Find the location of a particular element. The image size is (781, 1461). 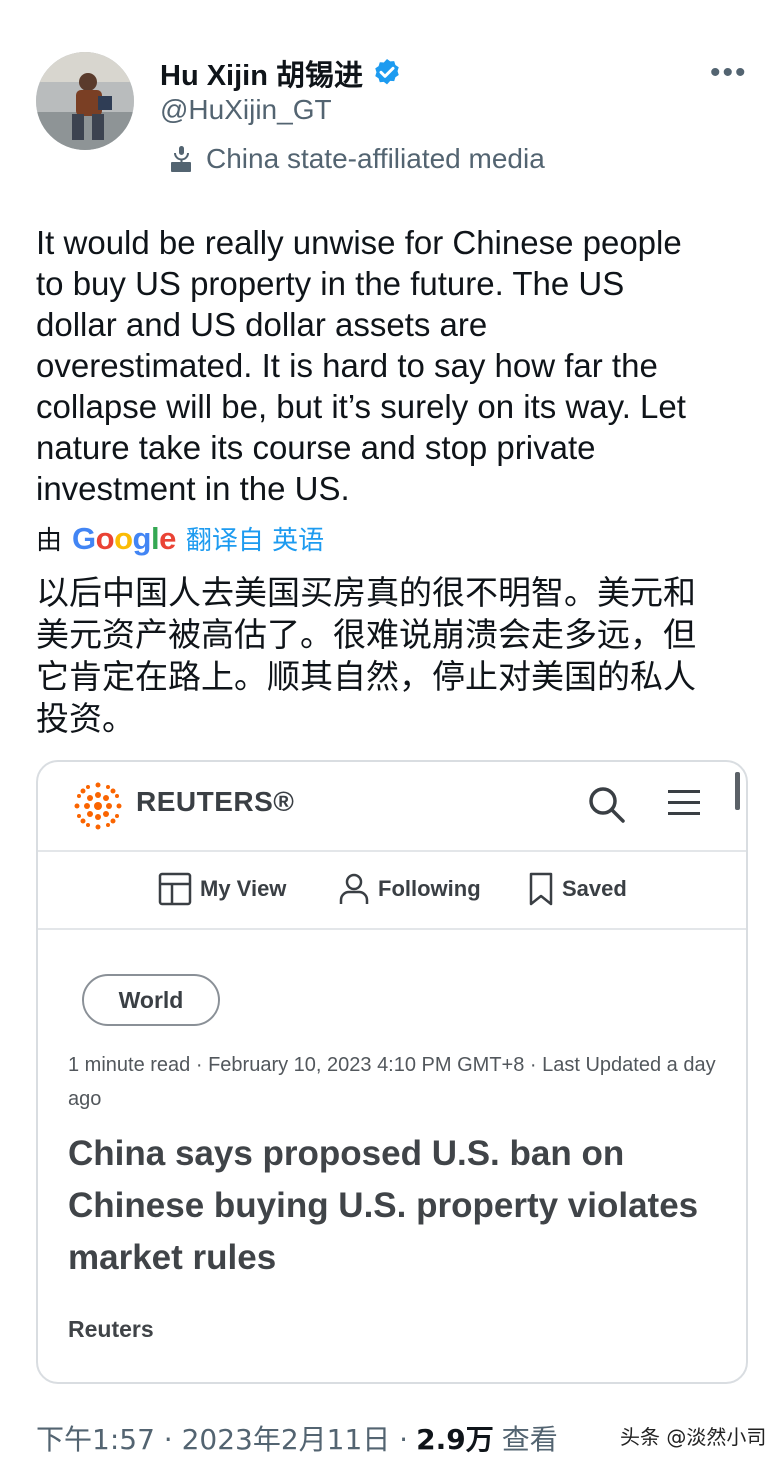

author-name-row: Hu Xijin 胡锡进 is located at coordinates (281, 73).